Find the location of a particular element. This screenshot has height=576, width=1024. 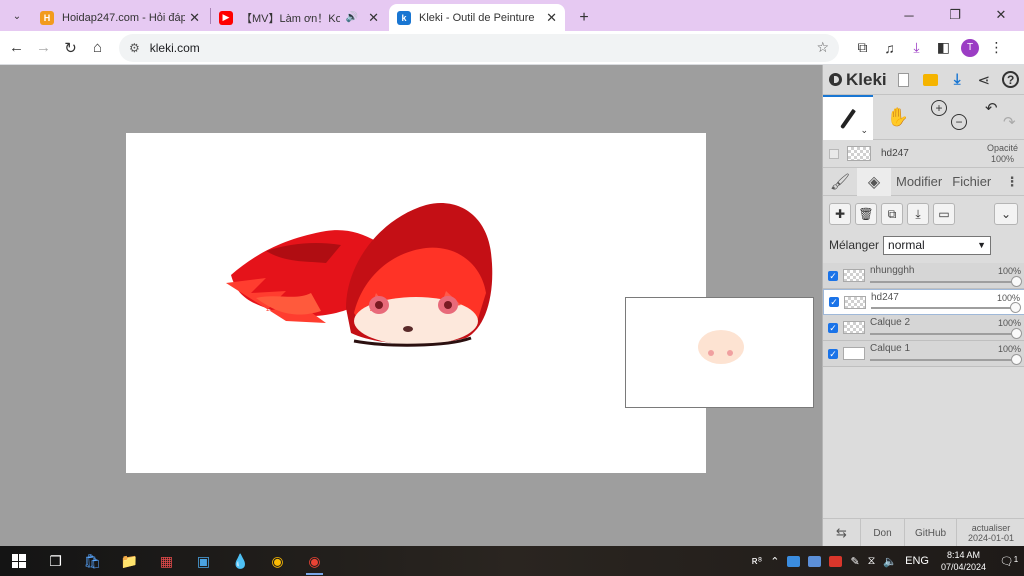

browser-toolbar: ← → ↻ ⌂ ⚙ kleki.com ☆ ⧉ ♫ ⤓ ◧ T ⋮ is located at coordinates (512, 48).